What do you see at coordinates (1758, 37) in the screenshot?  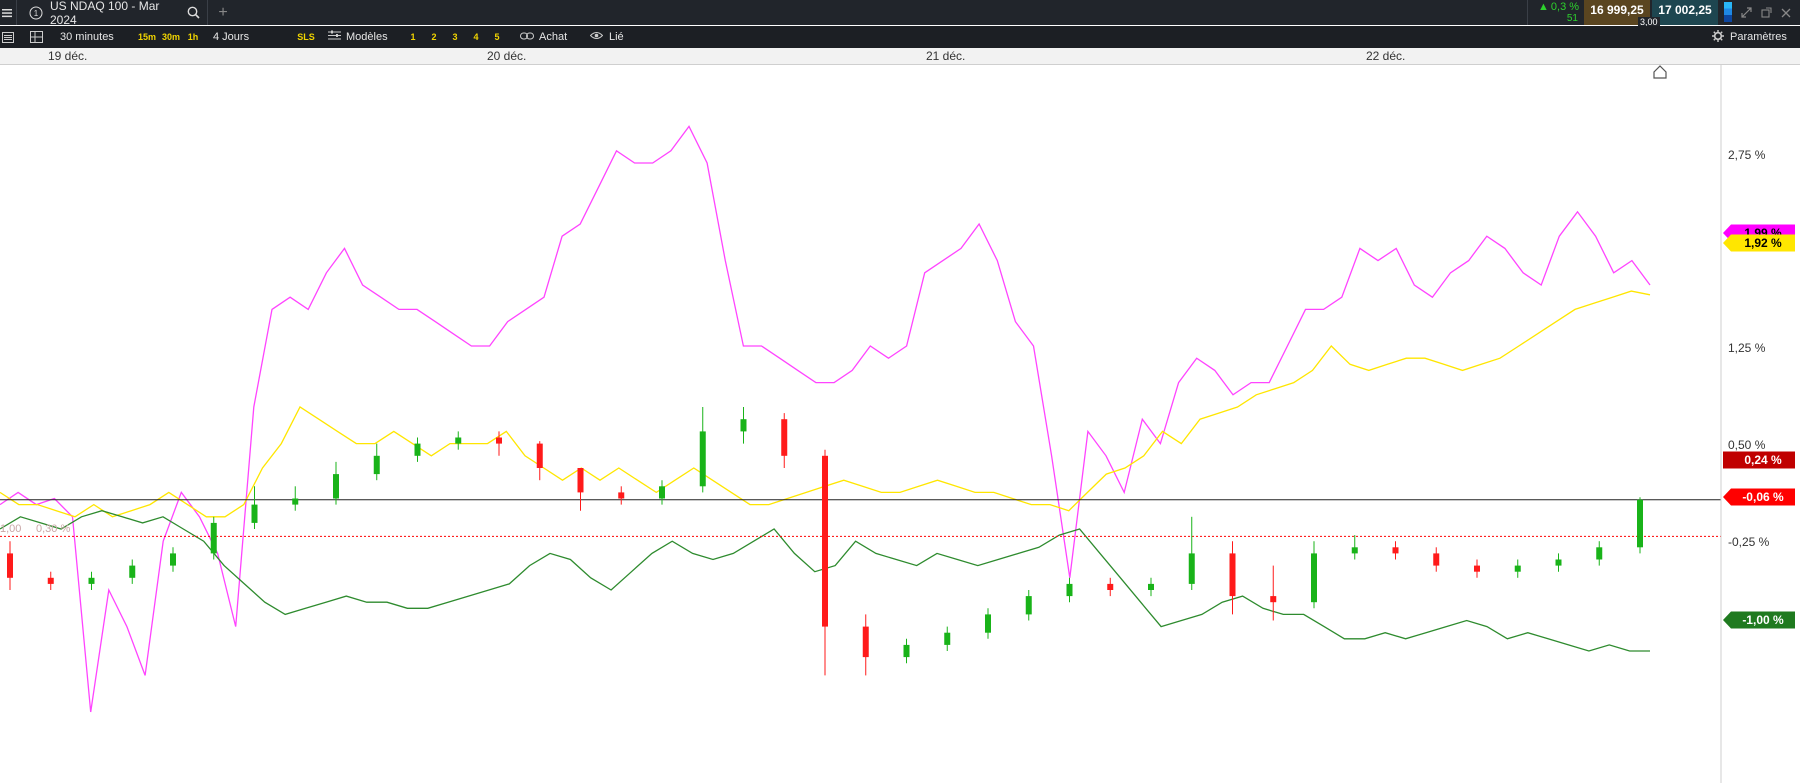 I see `parameters-label: Paramètres` at bounding box center [1758, 37].